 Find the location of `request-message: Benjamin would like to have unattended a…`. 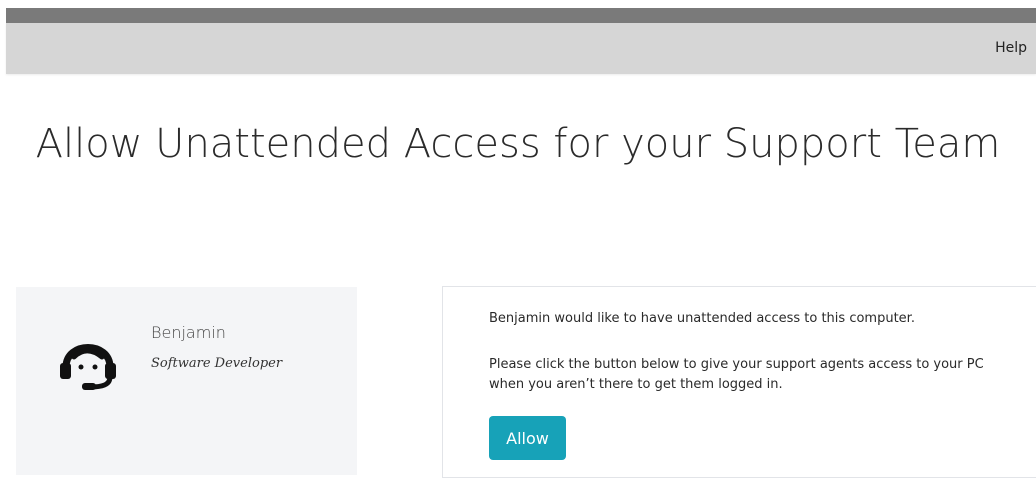

request-message: Benjamin would like to have unattended a… is located at coordinates (702, 318).